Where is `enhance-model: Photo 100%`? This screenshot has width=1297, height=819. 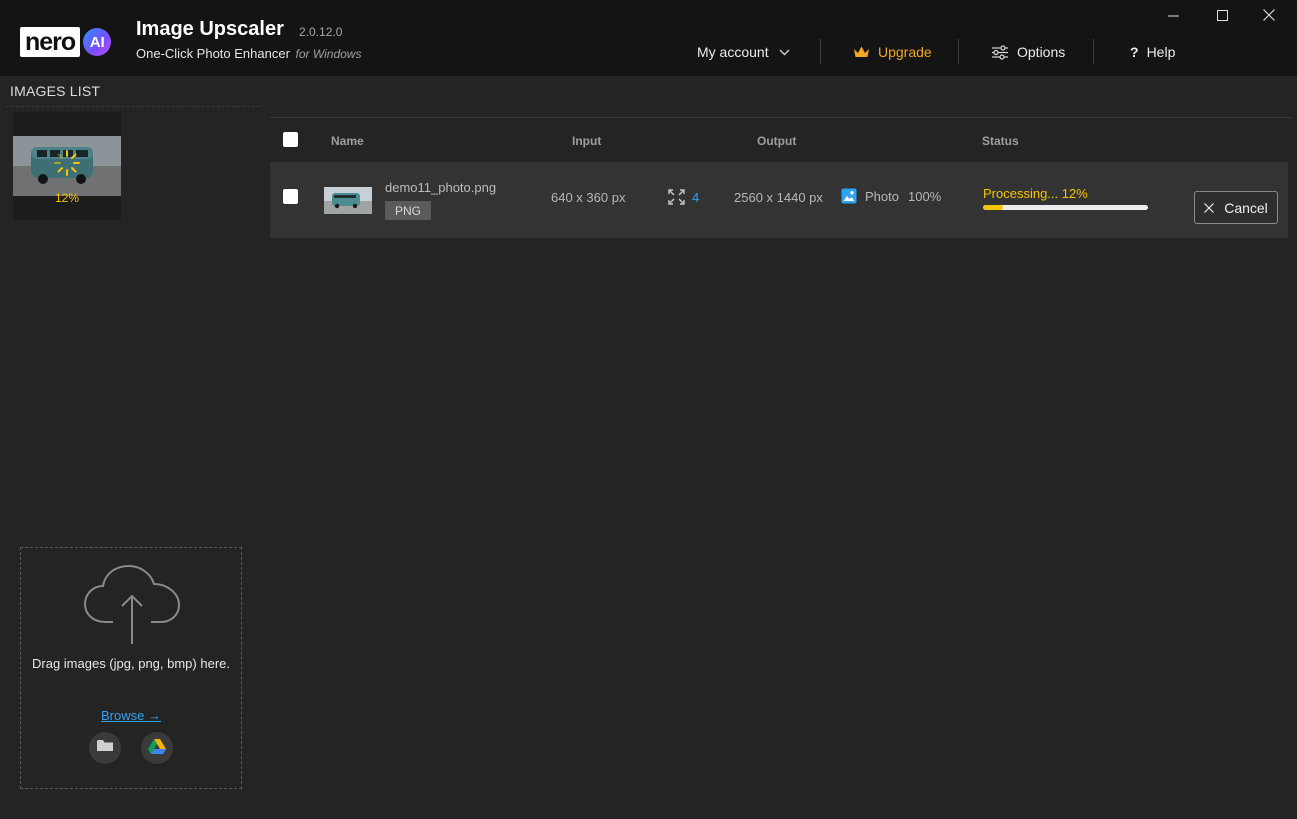 enhance-model: Photo 100% is located at coordinates (891, 196).